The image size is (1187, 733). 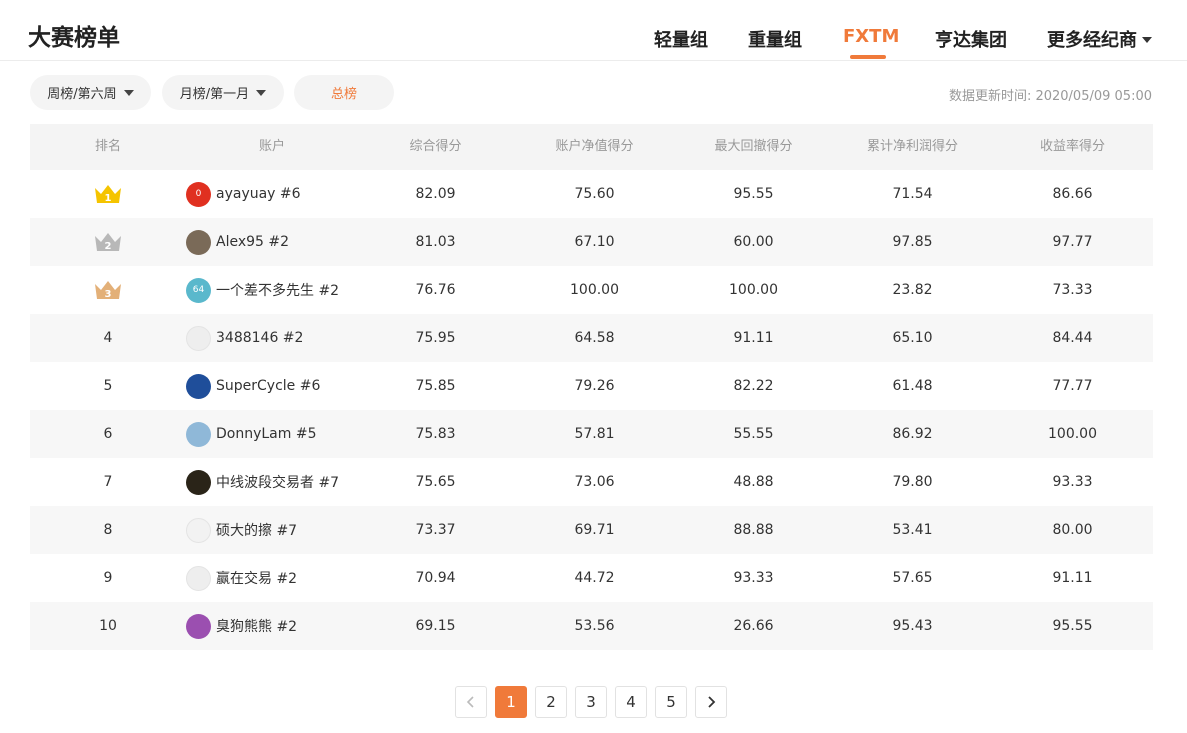 I want to click on rank-number: 5, so click(x=108, y=386).